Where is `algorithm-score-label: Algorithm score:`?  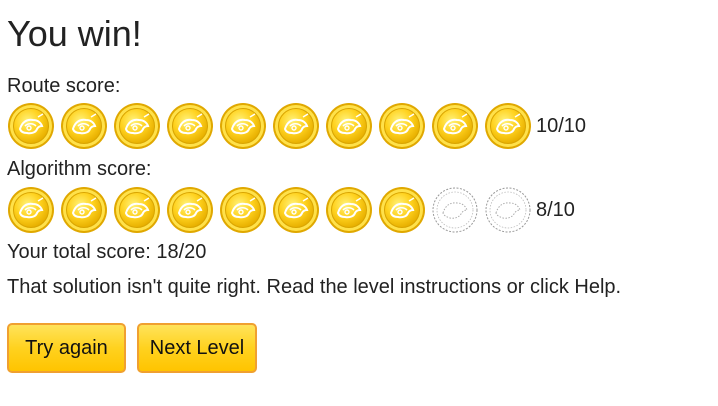 algorithm-score-label: Algorithm score: is located at coordinates (79, 169).